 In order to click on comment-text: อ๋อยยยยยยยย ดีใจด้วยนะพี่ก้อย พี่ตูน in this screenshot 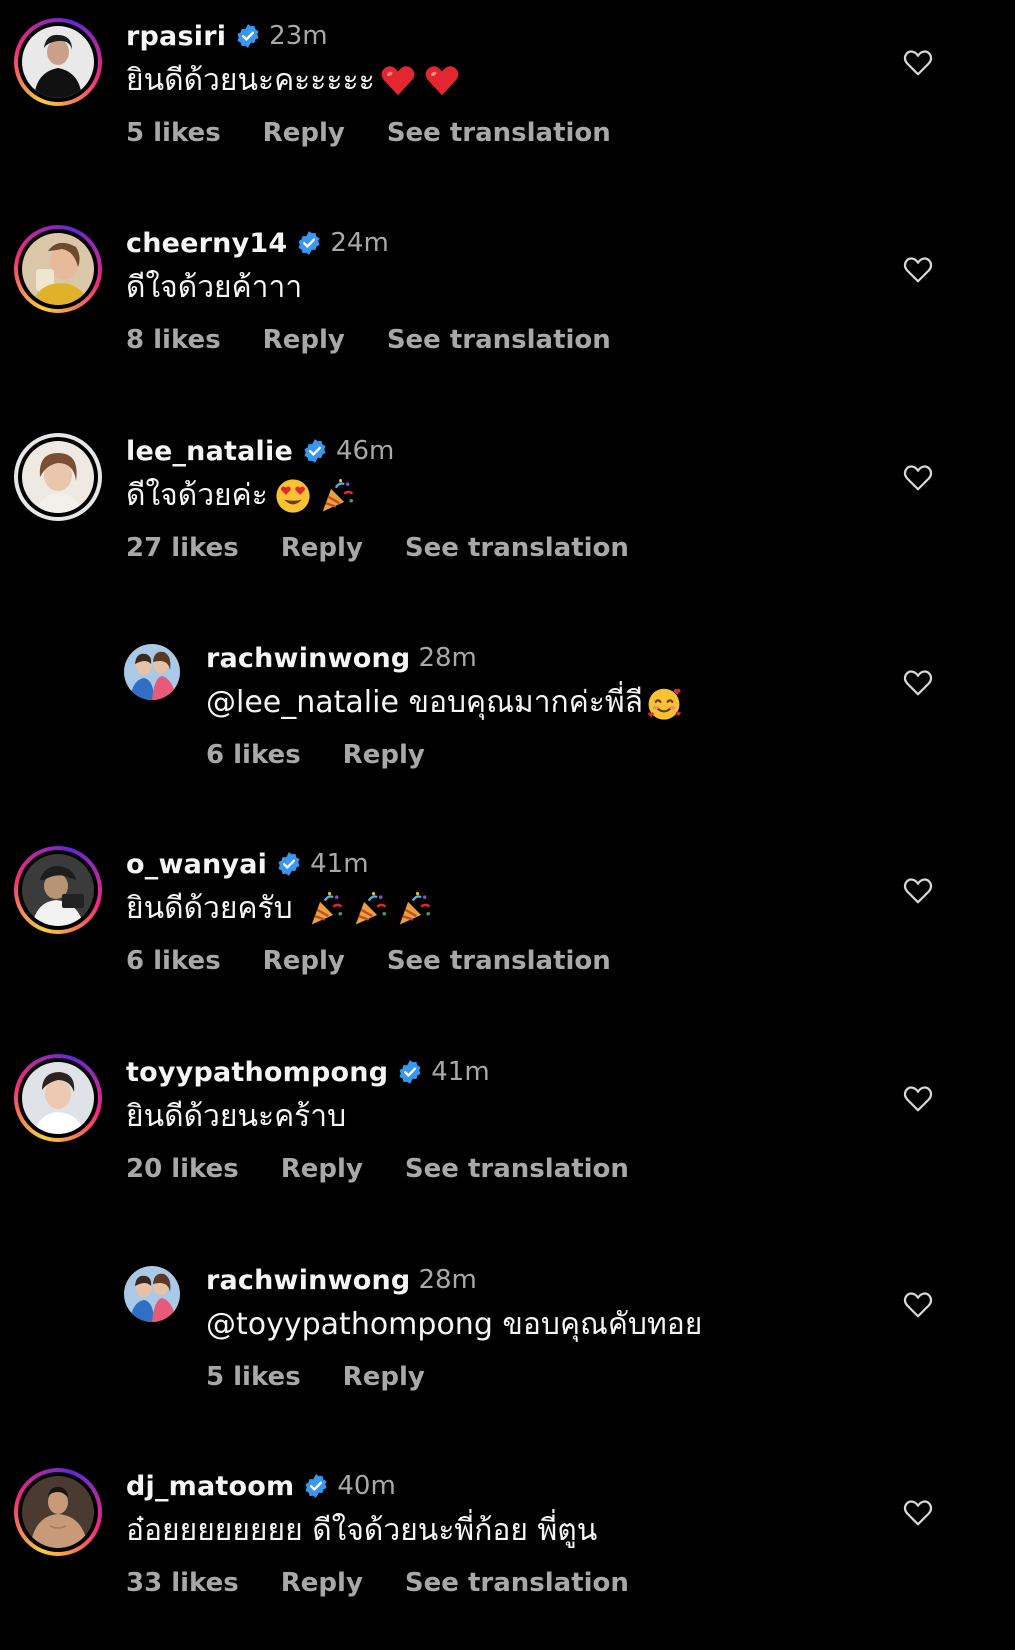, I will do `click(362, 1530)`.